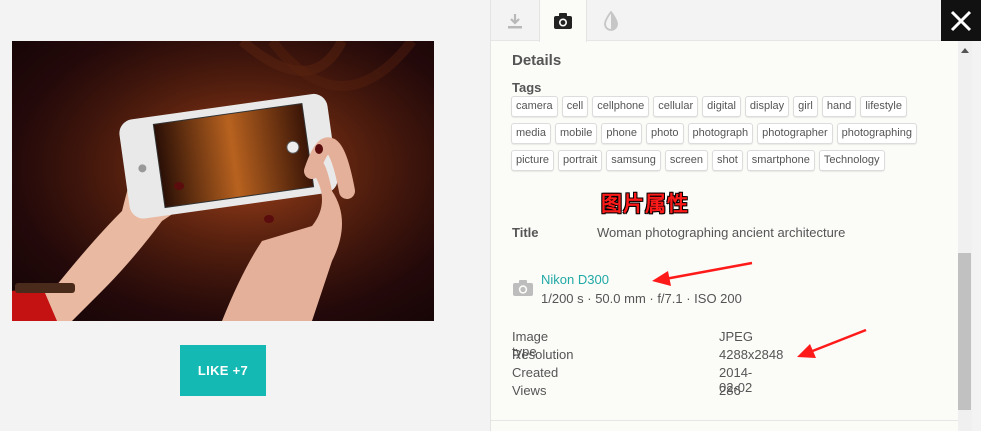  I want to click on meta-value: 286, so click(730, 390).